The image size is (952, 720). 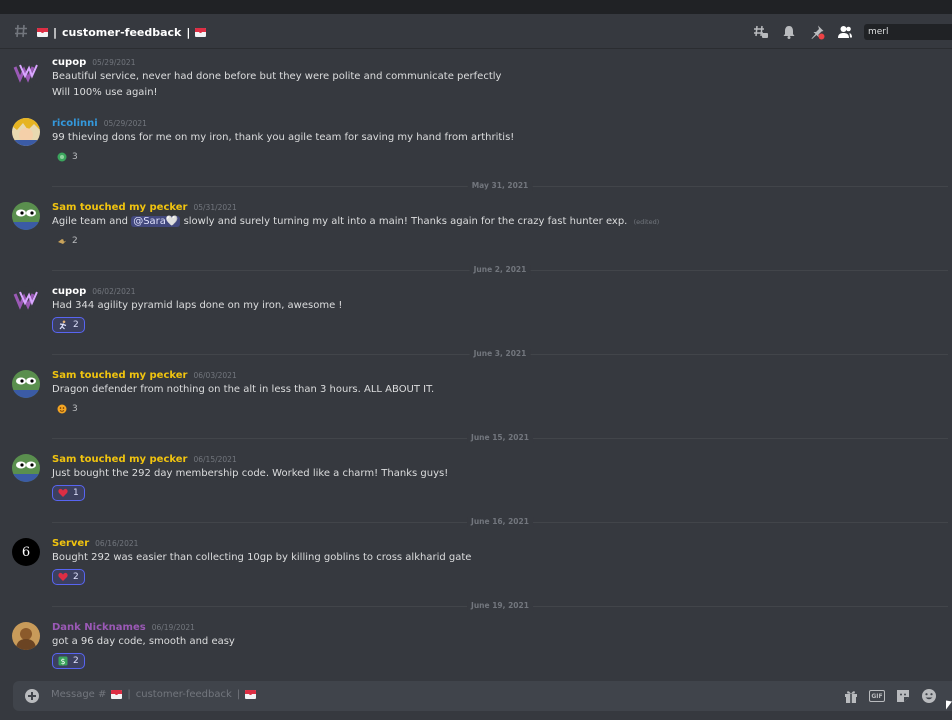 I want to click on bird-emoji-icon, so click(x=62, y=241).